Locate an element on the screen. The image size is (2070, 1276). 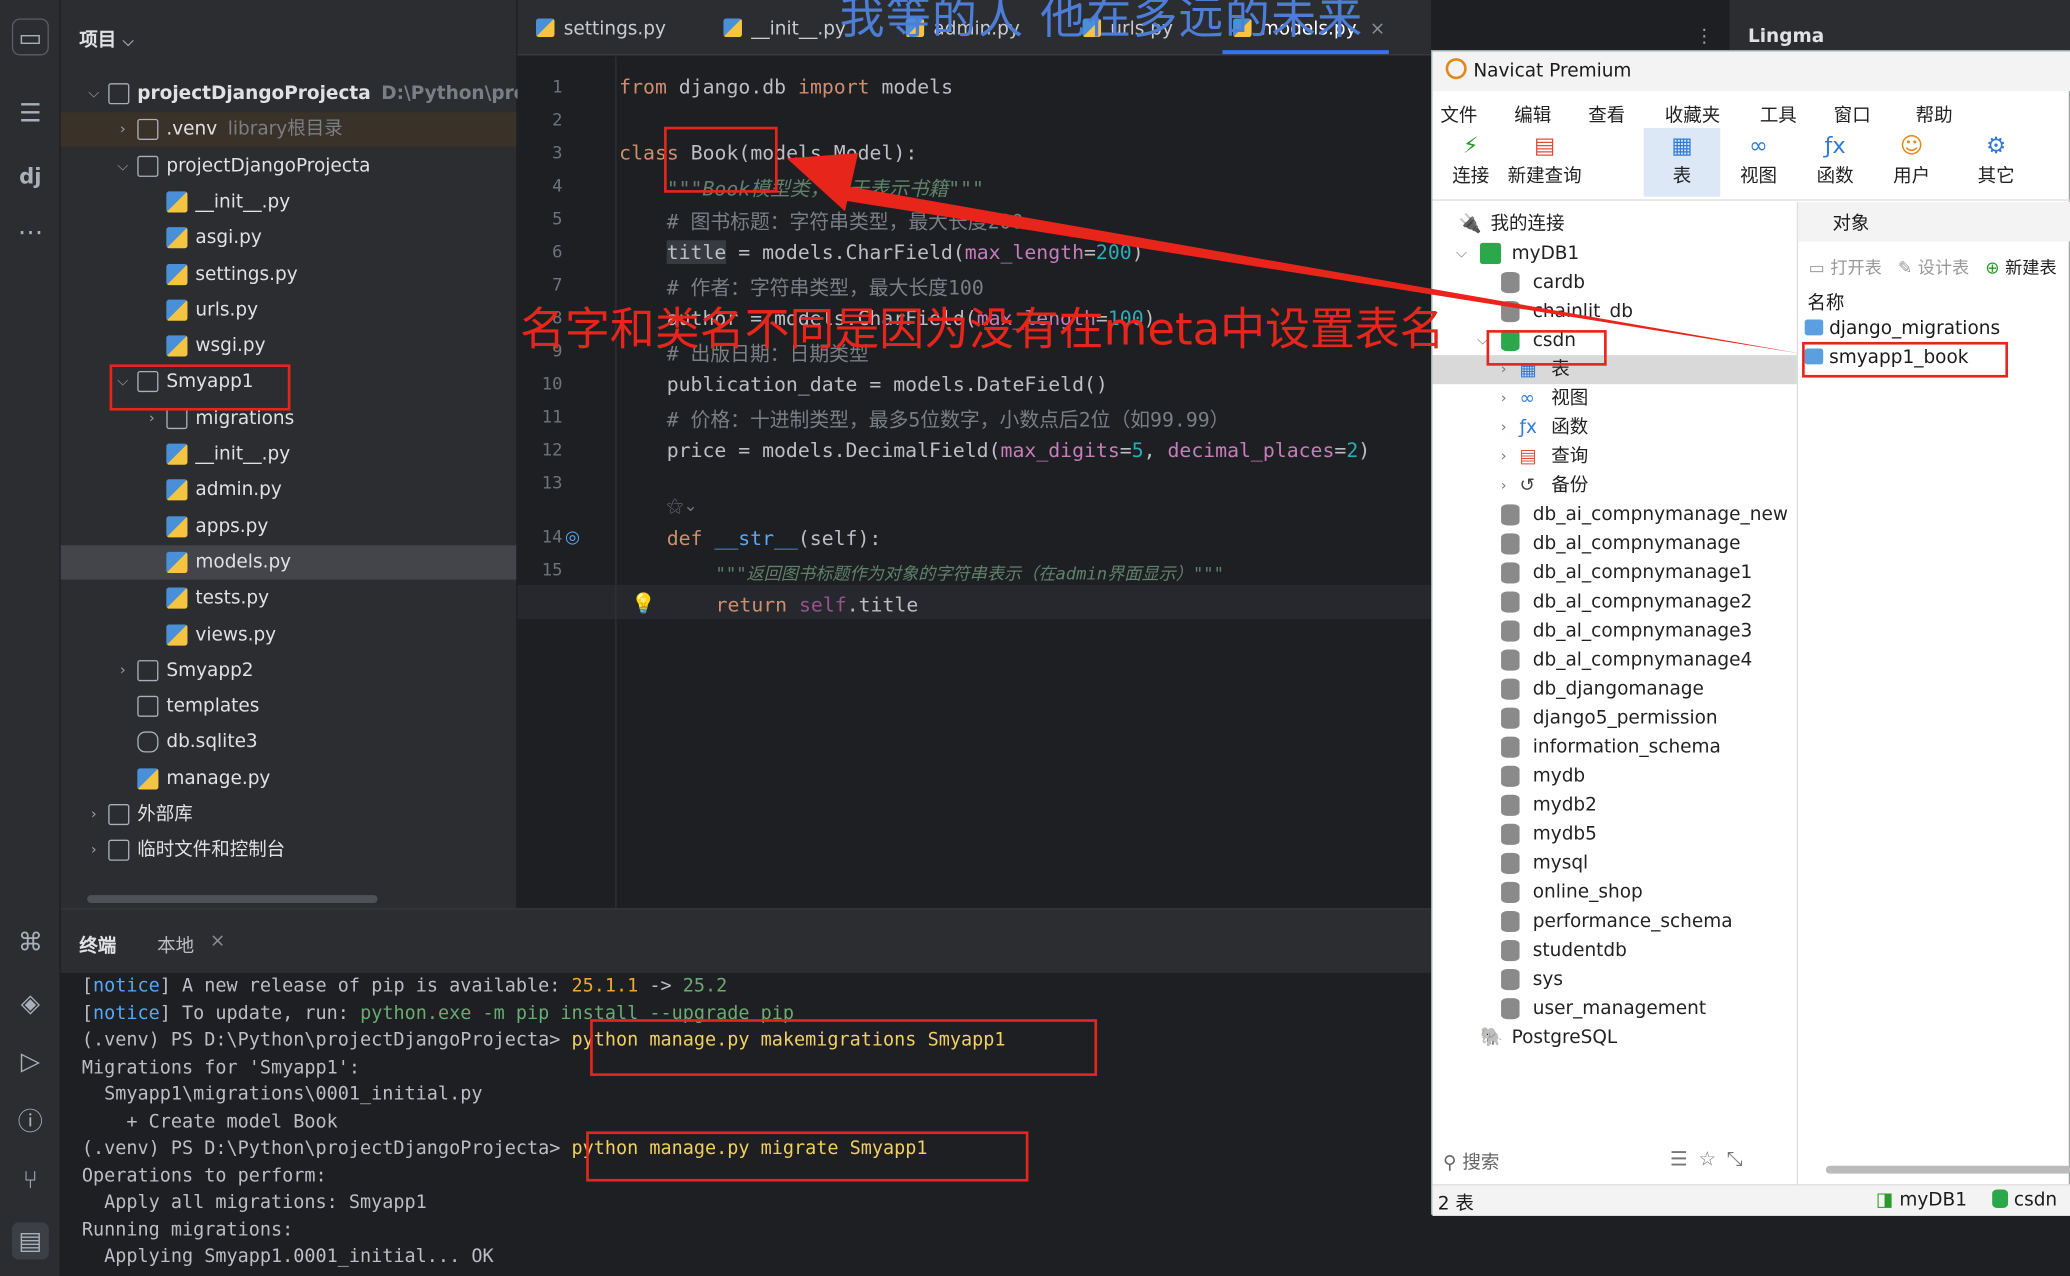
arrow-shaft is located at coordinates (1320, 269).